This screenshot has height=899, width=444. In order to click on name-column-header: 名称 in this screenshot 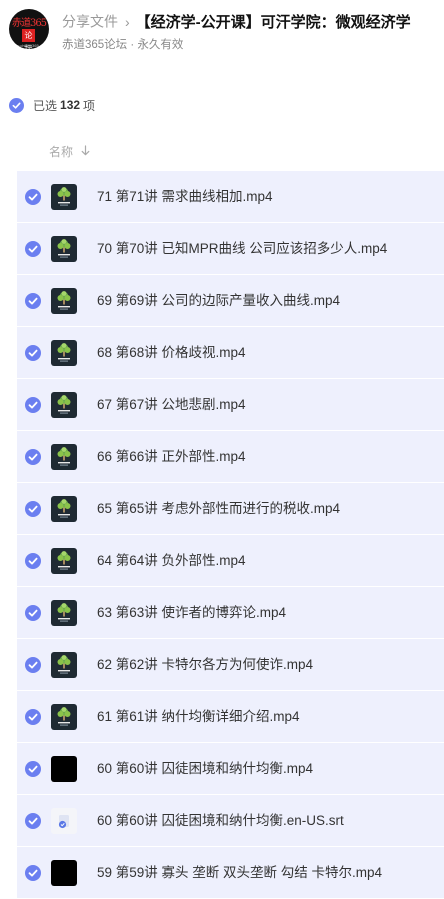, I will do `click(69, 151)`.